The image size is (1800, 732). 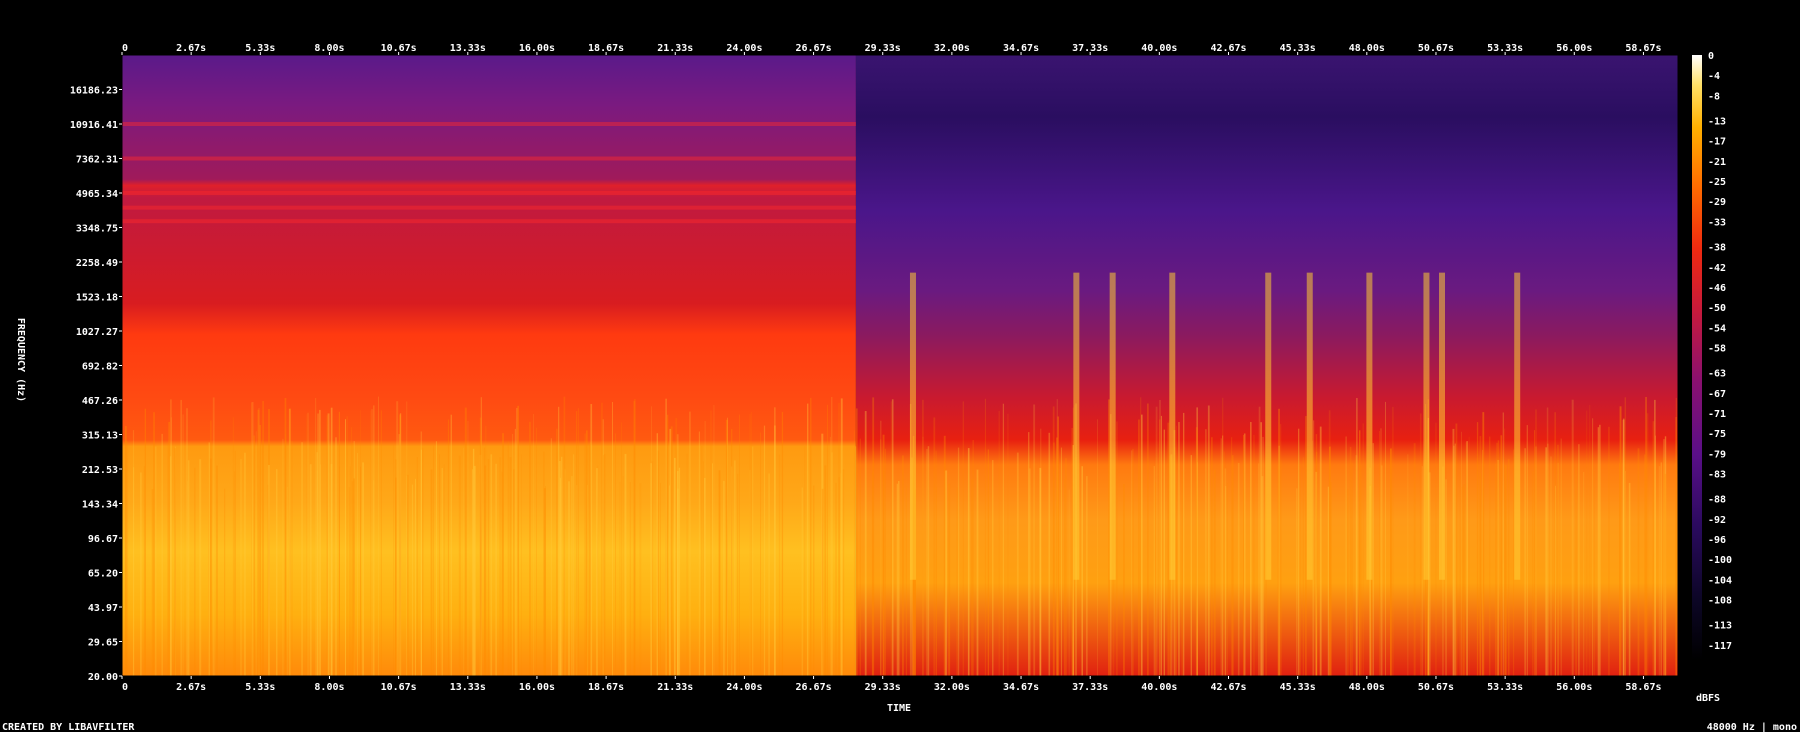 What do you see at coordinates (100, 401) in the screenshot?
I see `y-tick-label: 467.26` at bounding box center [100, 401].